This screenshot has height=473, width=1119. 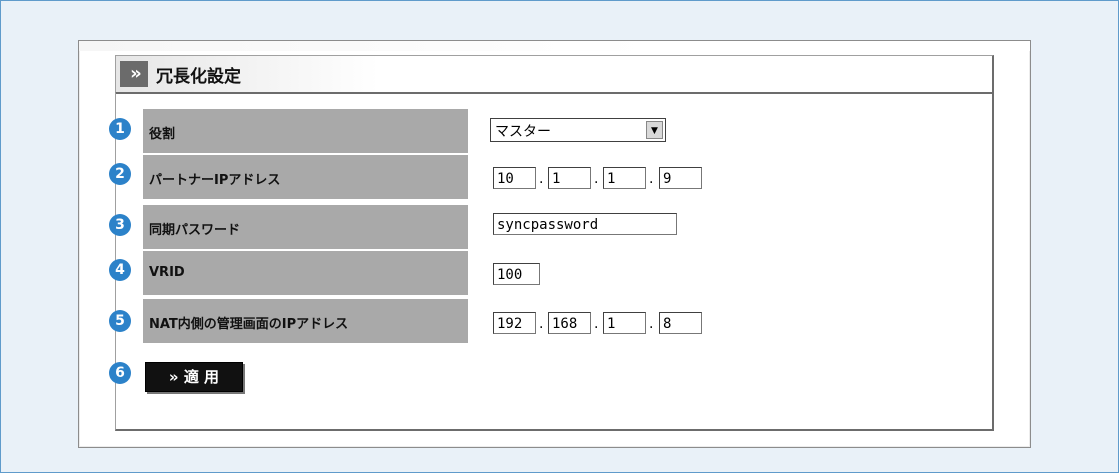 I want to click on nat-ip-octet-3: 1, so click(x=624, y=323).